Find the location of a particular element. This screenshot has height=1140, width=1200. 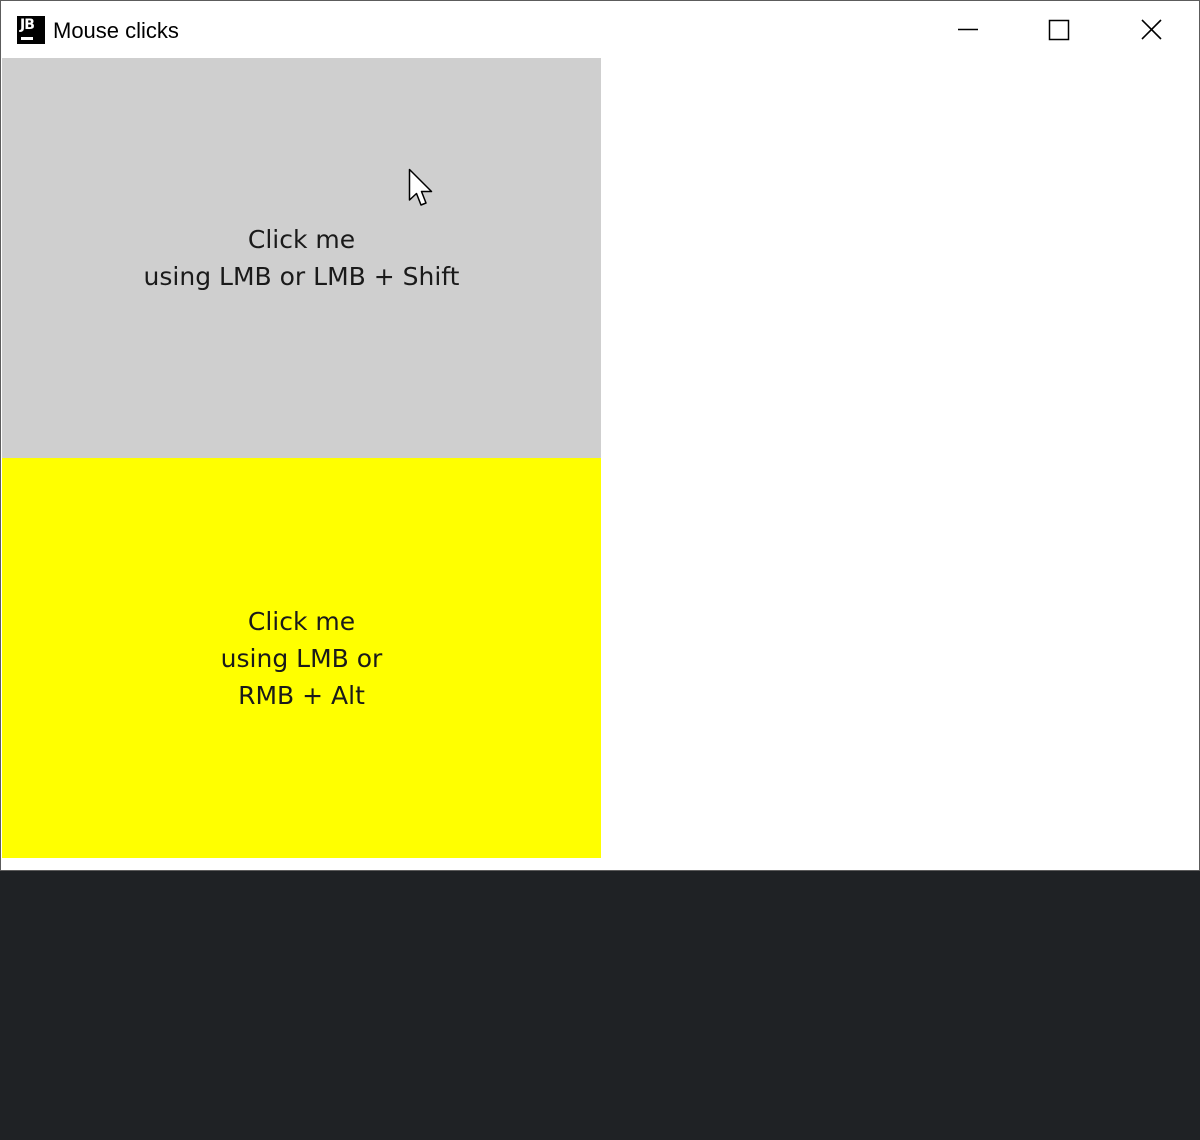

app-icon-text: JB is located at coordinates (27, 25).